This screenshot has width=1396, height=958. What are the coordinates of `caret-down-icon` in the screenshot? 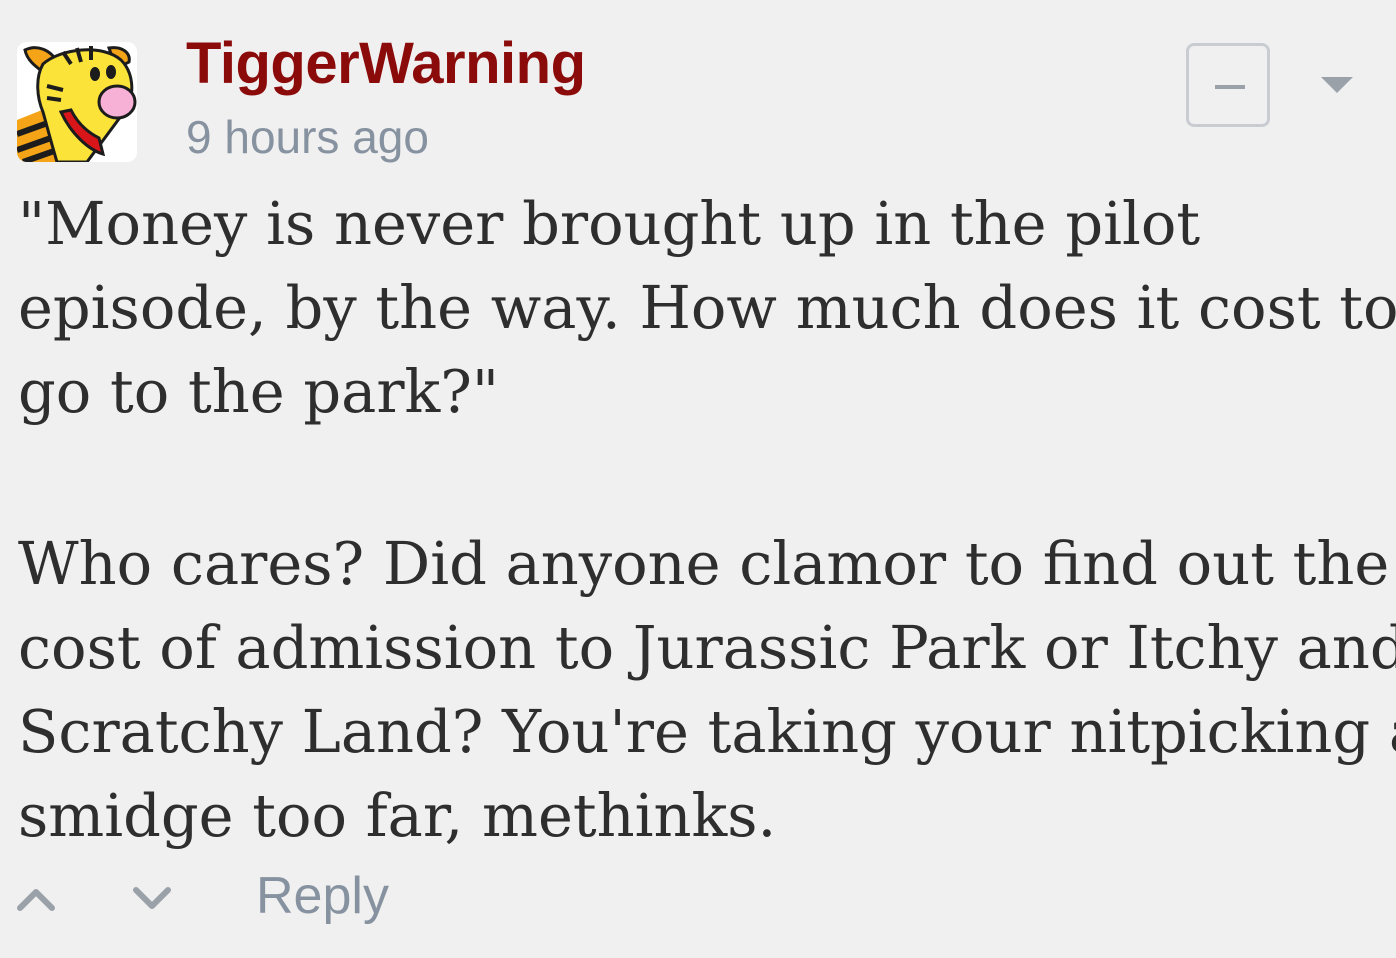 It's located at (1337, 85).